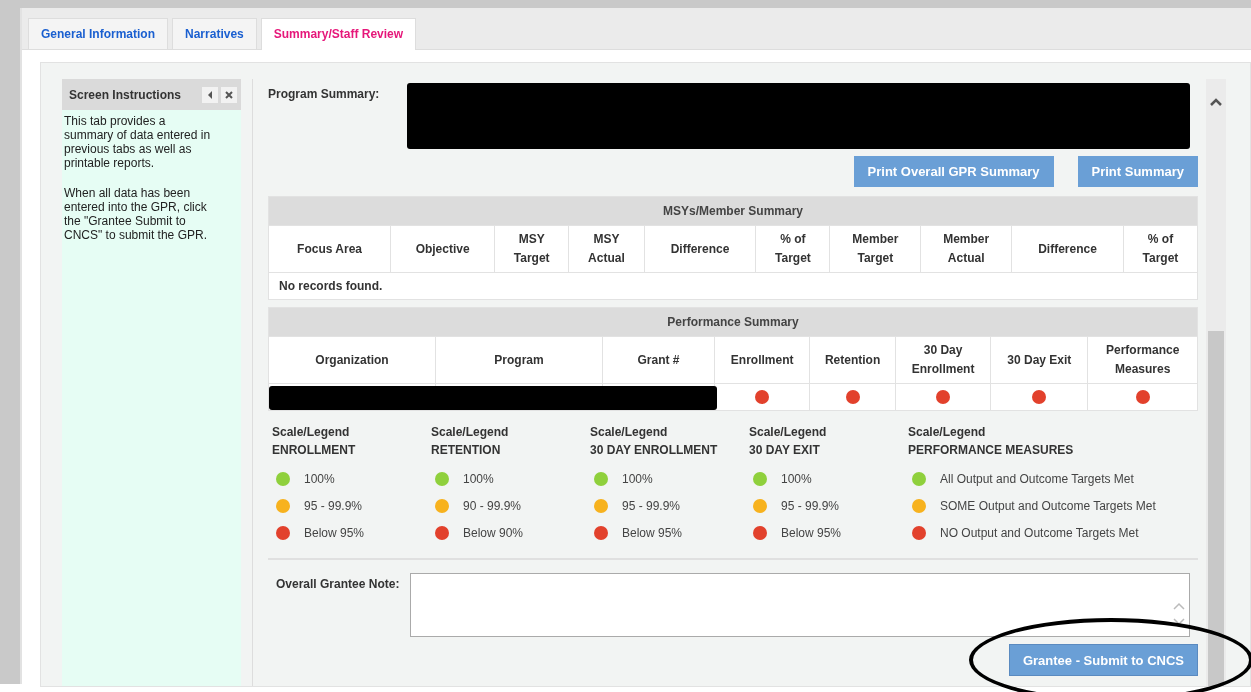  Describe the element at coordinates (1037, 478) in the screenshot. I see `legend-label: All Output and Outcome Targets Met` at that location.